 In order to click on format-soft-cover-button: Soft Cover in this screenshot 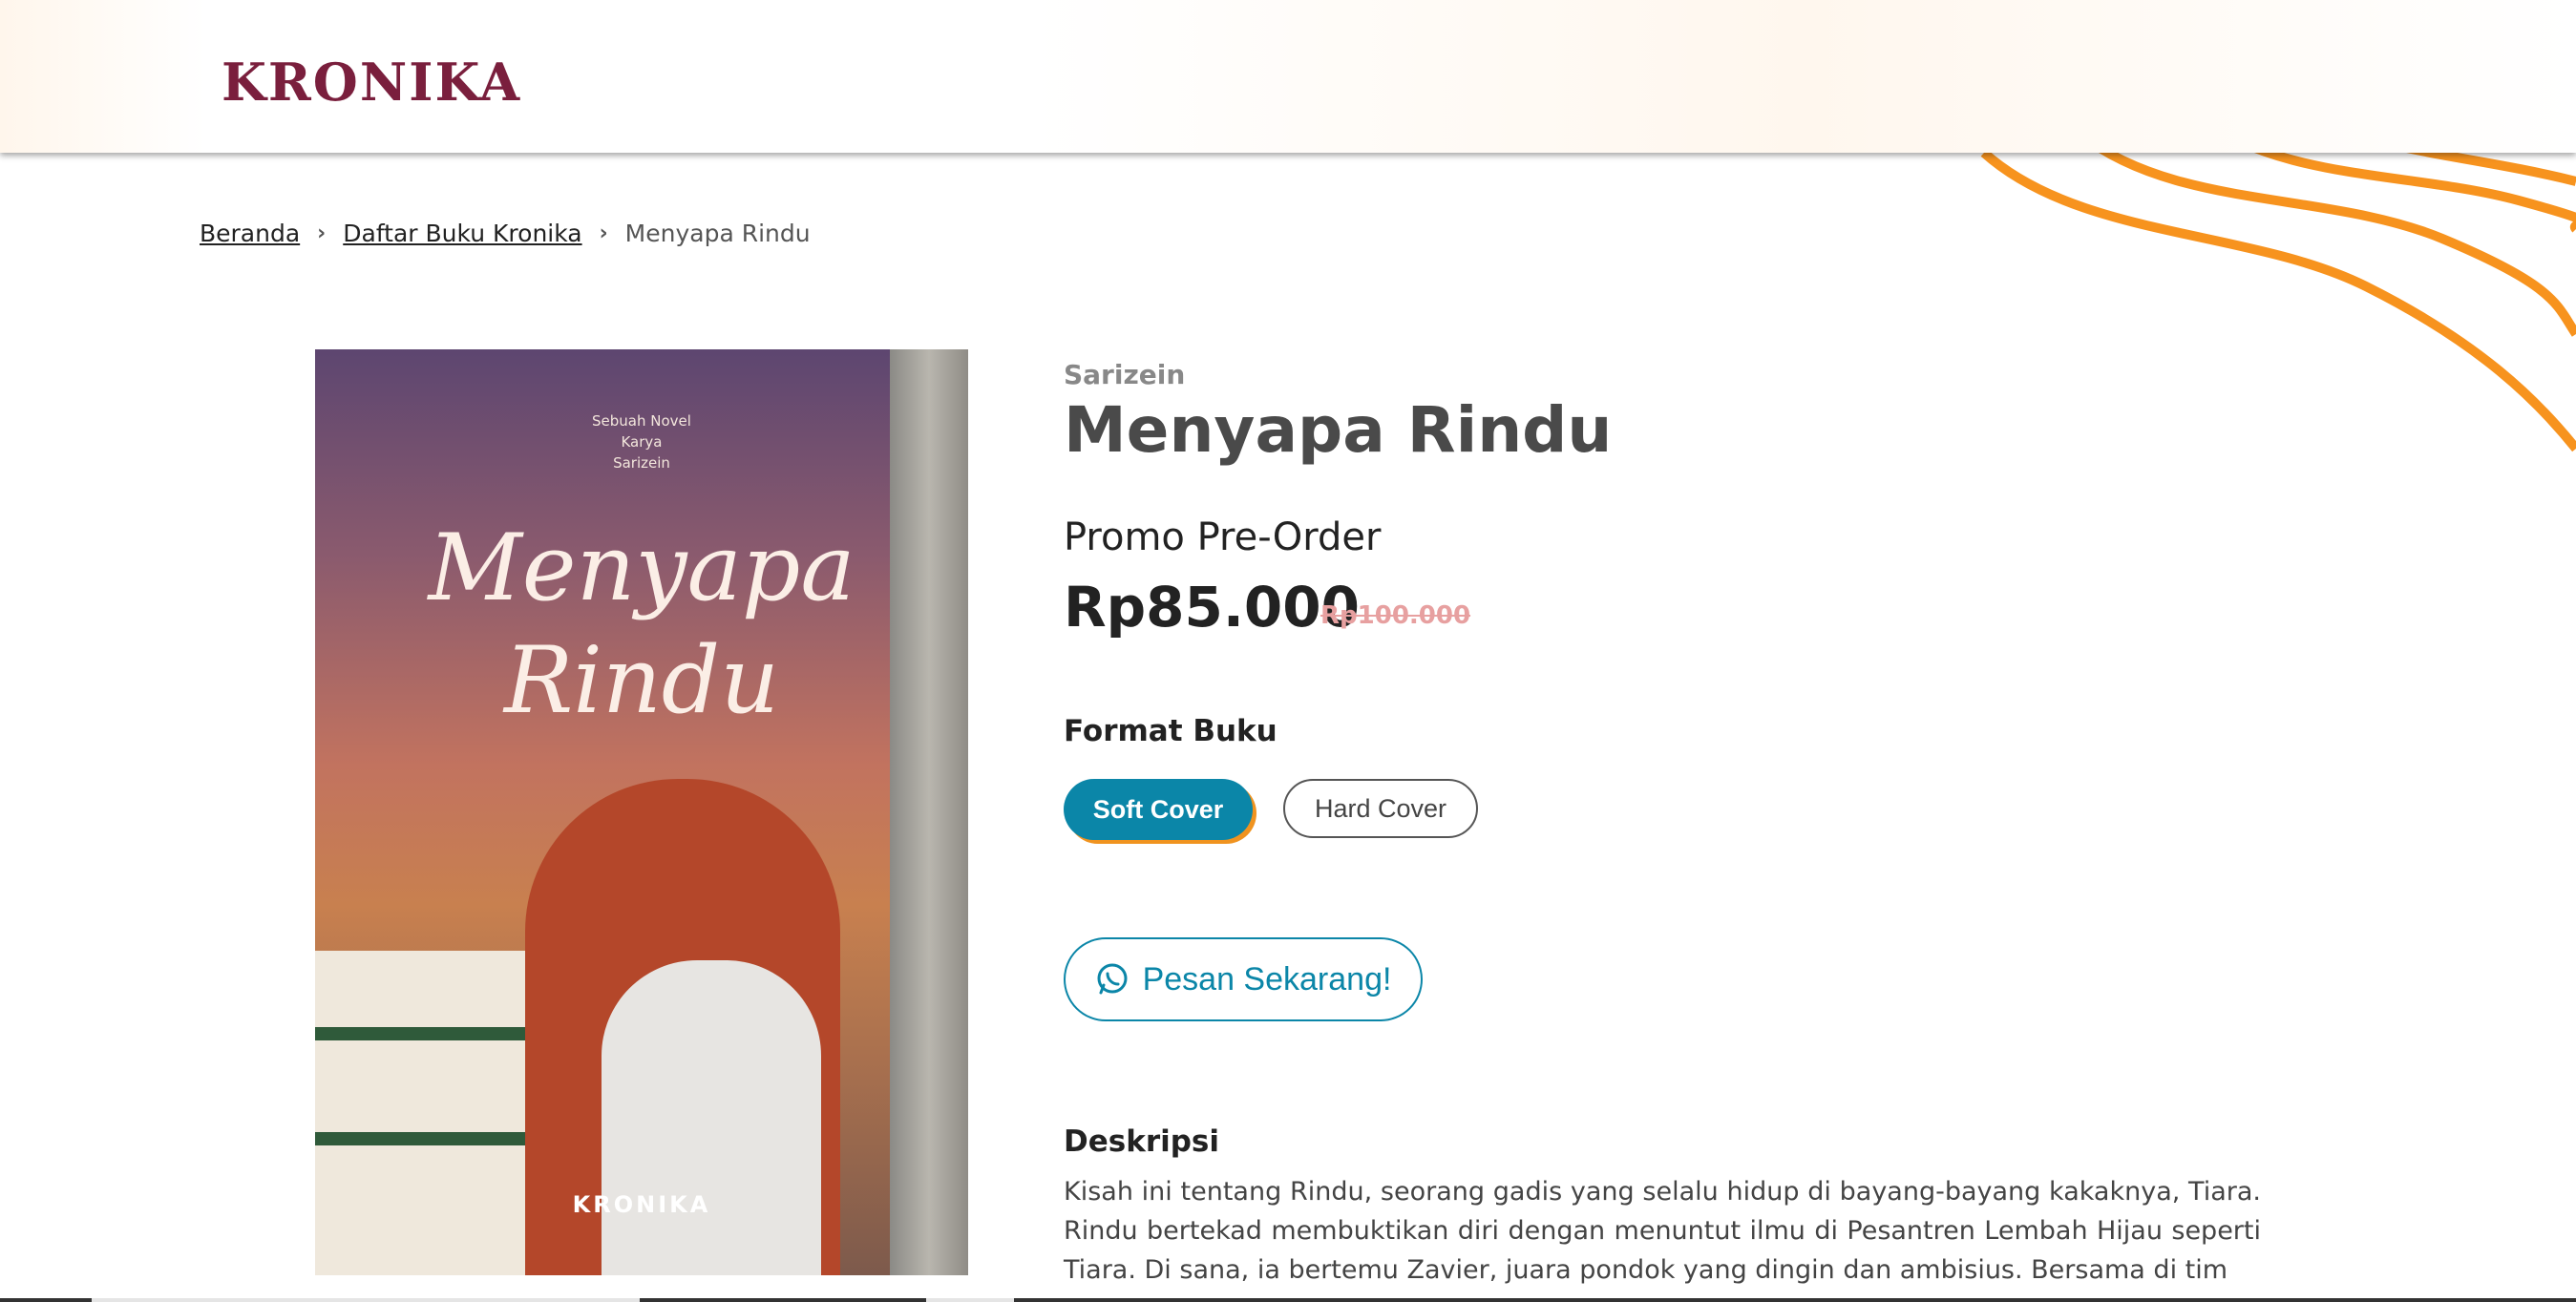, I will do `click(1158, 809)`.